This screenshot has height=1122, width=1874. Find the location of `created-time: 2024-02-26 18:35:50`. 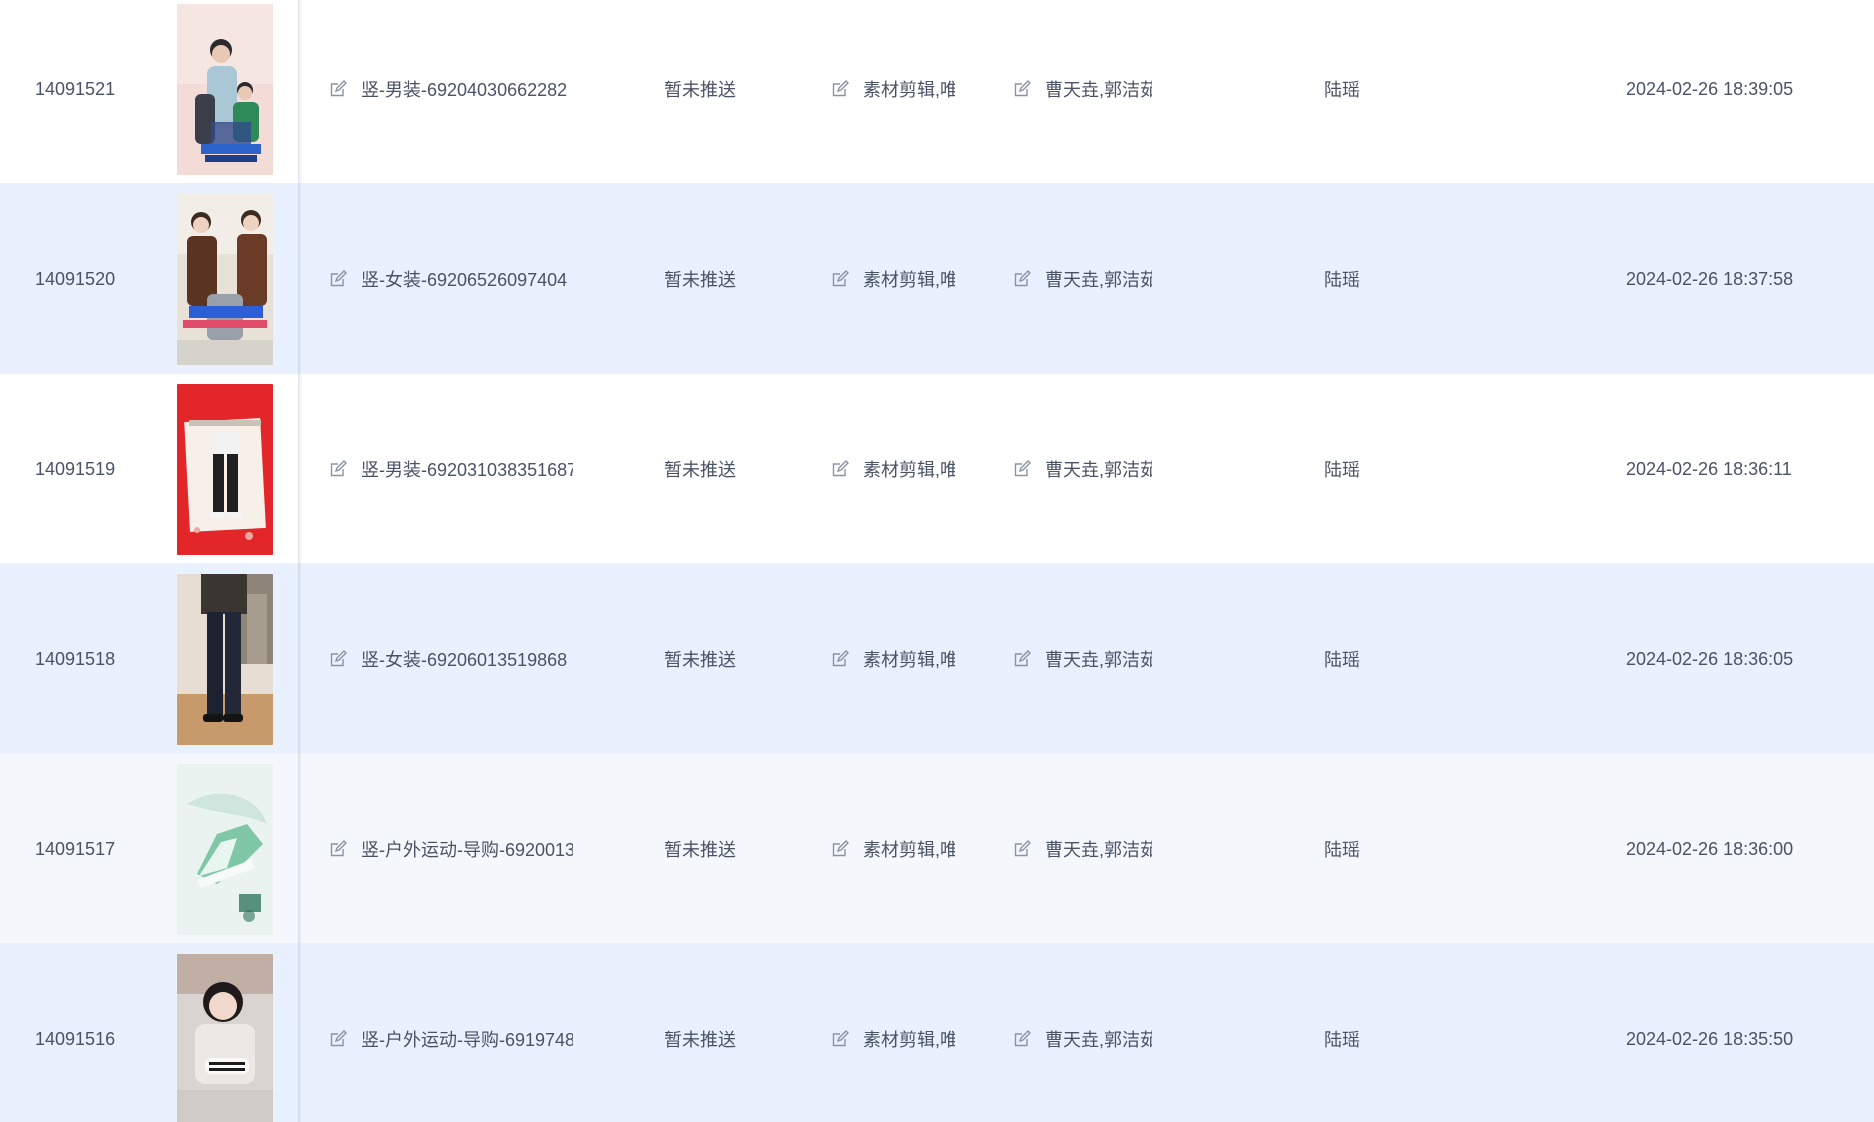

created-time: 2024-02-26 18:35:50 is located at coordinates (1710, 1038).